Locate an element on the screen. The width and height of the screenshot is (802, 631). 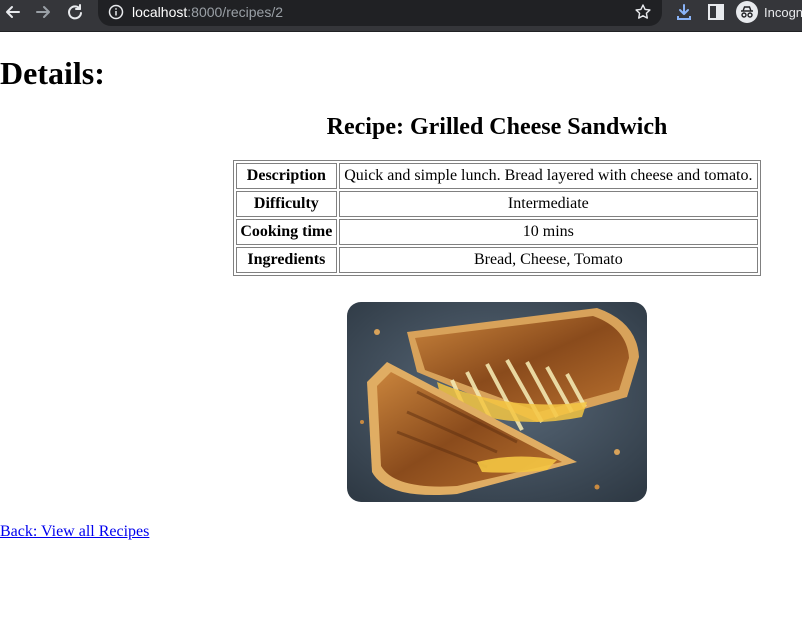
reload-icon is located at coordinates (75, 12).